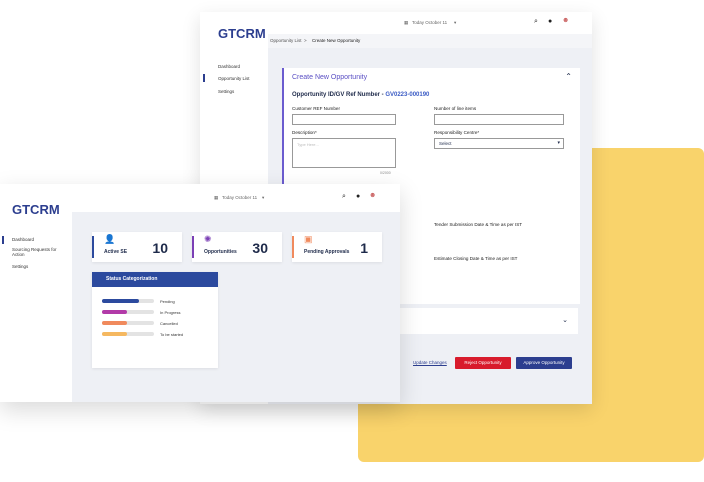  Describe the element at coordinates (304, 132) in the screenshot. I see `description-label: Description*` at that location.